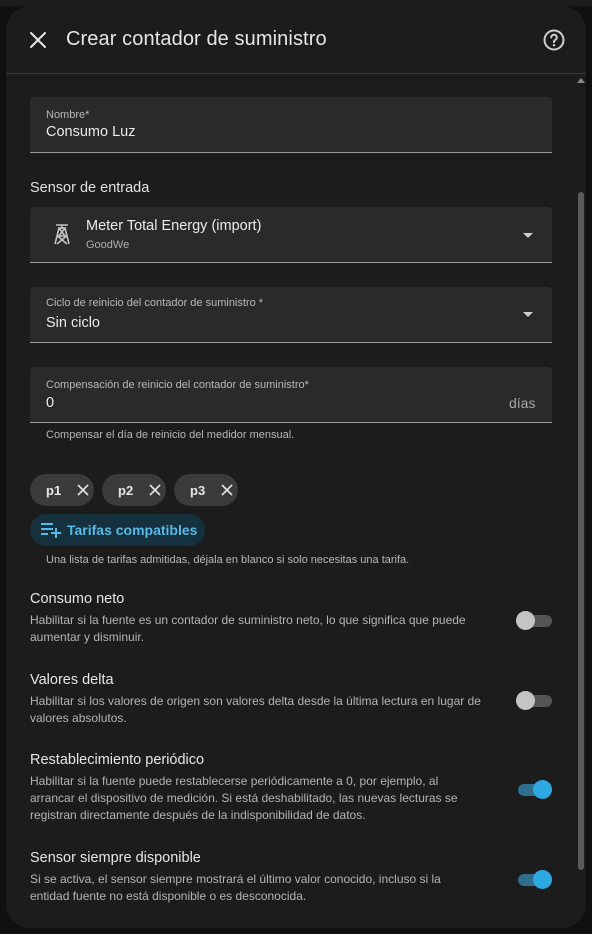 The image size is (592, 934). What do you see at coordinates (198, 490) in the screenshot?
I see `tariff-chip-label: p3` at bounding box center [198, 490].